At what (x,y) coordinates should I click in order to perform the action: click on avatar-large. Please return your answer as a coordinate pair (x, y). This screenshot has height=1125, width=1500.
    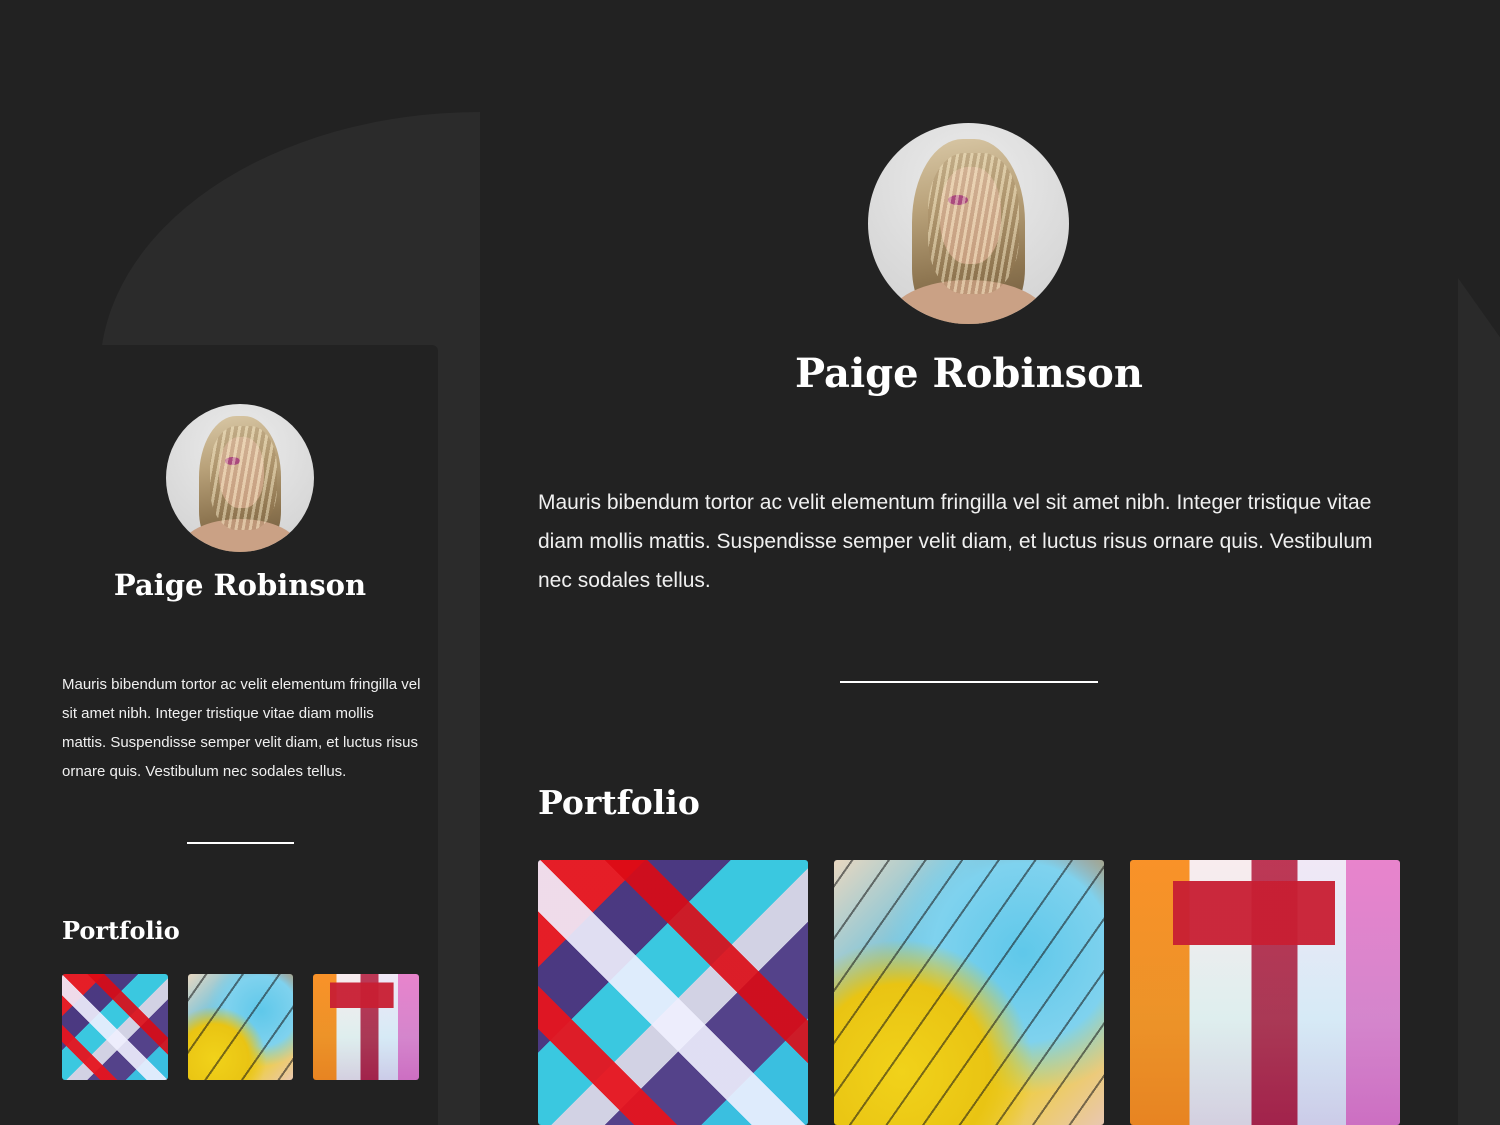
    Looking at the image, I should click on (968, 223).